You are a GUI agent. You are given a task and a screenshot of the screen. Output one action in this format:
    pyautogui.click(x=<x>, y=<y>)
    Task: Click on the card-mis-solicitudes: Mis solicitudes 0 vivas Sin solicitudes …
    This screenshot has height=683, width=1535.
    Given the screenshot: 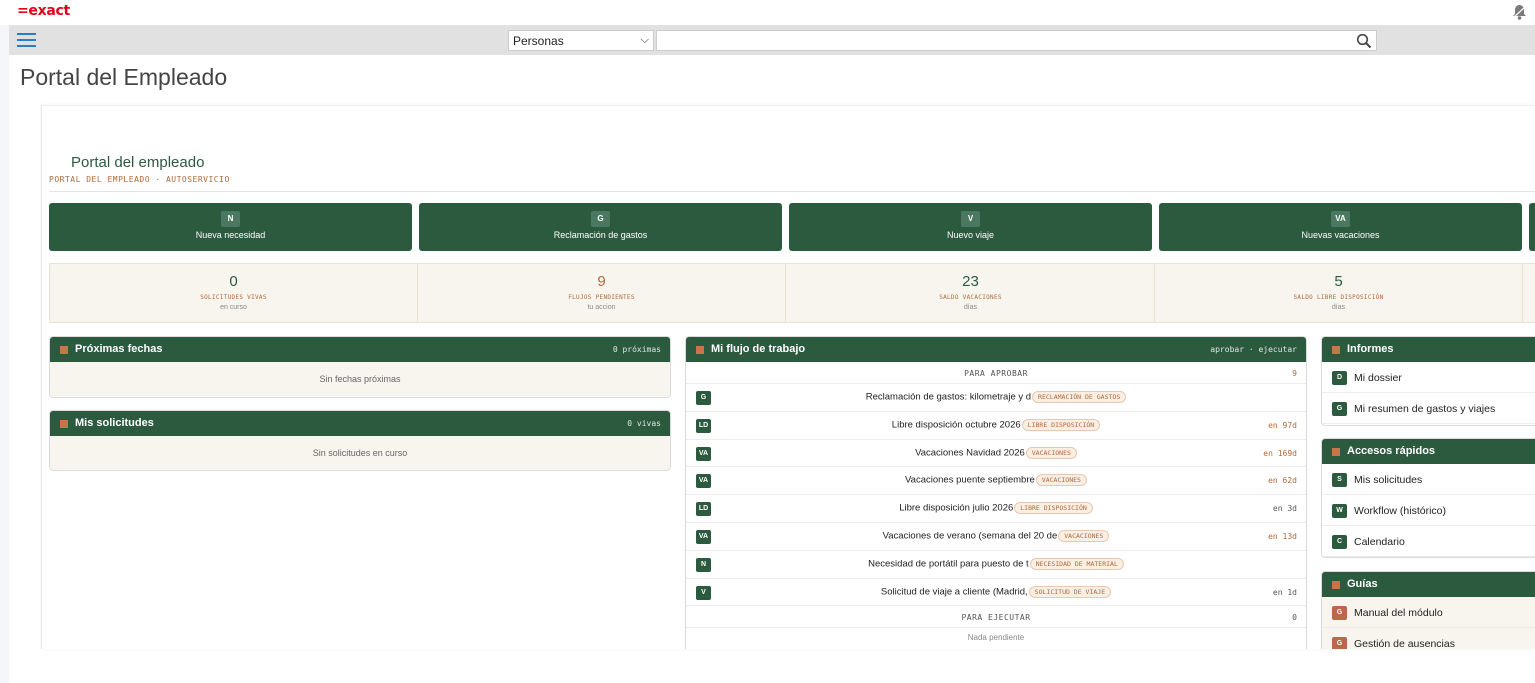 What is the action you would take?
    pyautogui.click(x=360, y=440)
    